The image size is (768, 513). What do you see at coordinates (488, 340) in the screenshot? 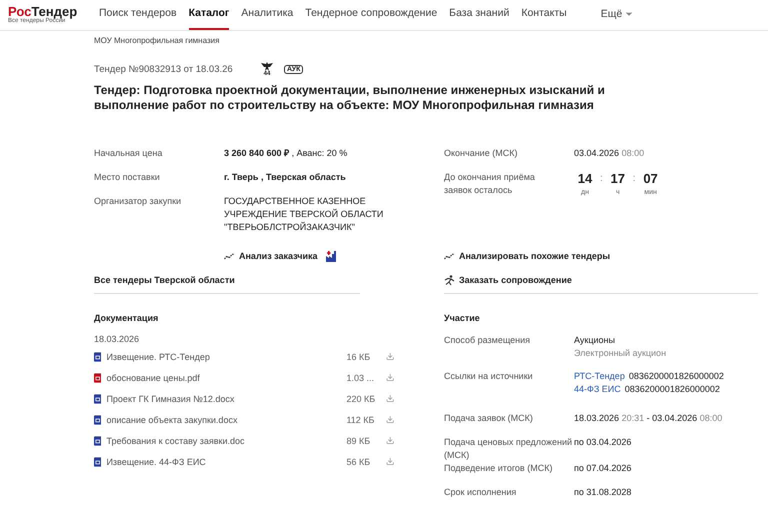
I see `field-label: Способ размещения` at bounding box center [488, 340].